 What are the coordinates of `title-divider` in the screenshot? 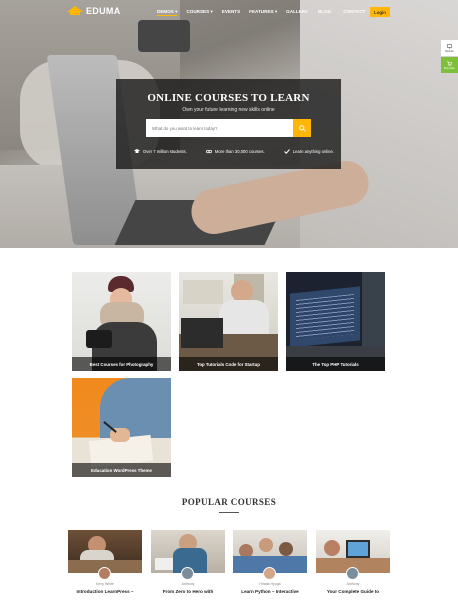 It's located at (229, 512).